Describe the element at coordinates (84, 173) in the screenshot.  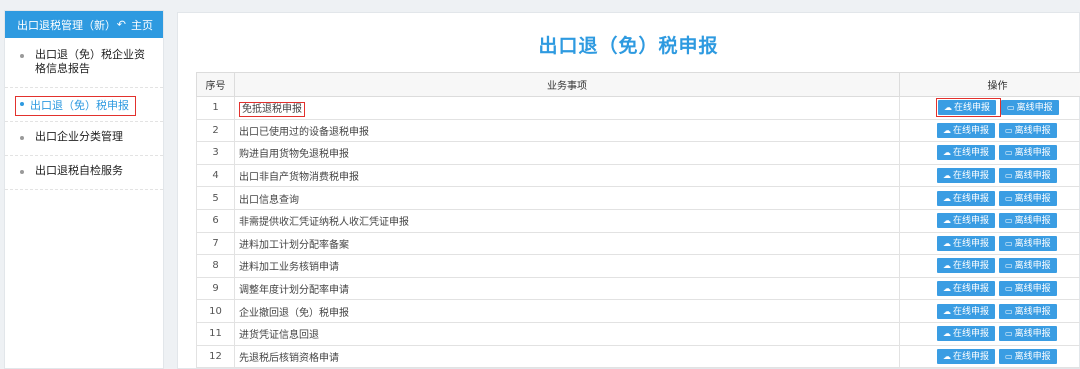
I see `sidebar-item-self-check: 出口退税自检服务` at that location.